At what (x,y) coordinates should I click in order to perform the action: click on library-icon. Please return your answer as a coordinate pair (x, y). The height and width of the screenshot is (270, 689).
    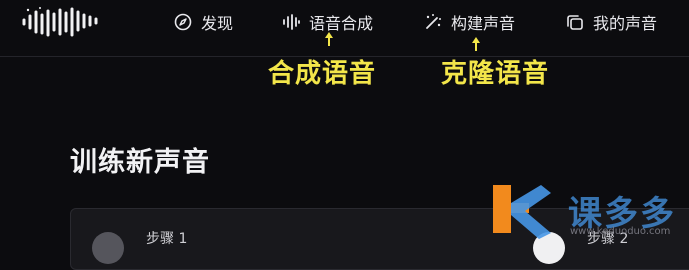
    Looking at the image, I should click on (575, 22).